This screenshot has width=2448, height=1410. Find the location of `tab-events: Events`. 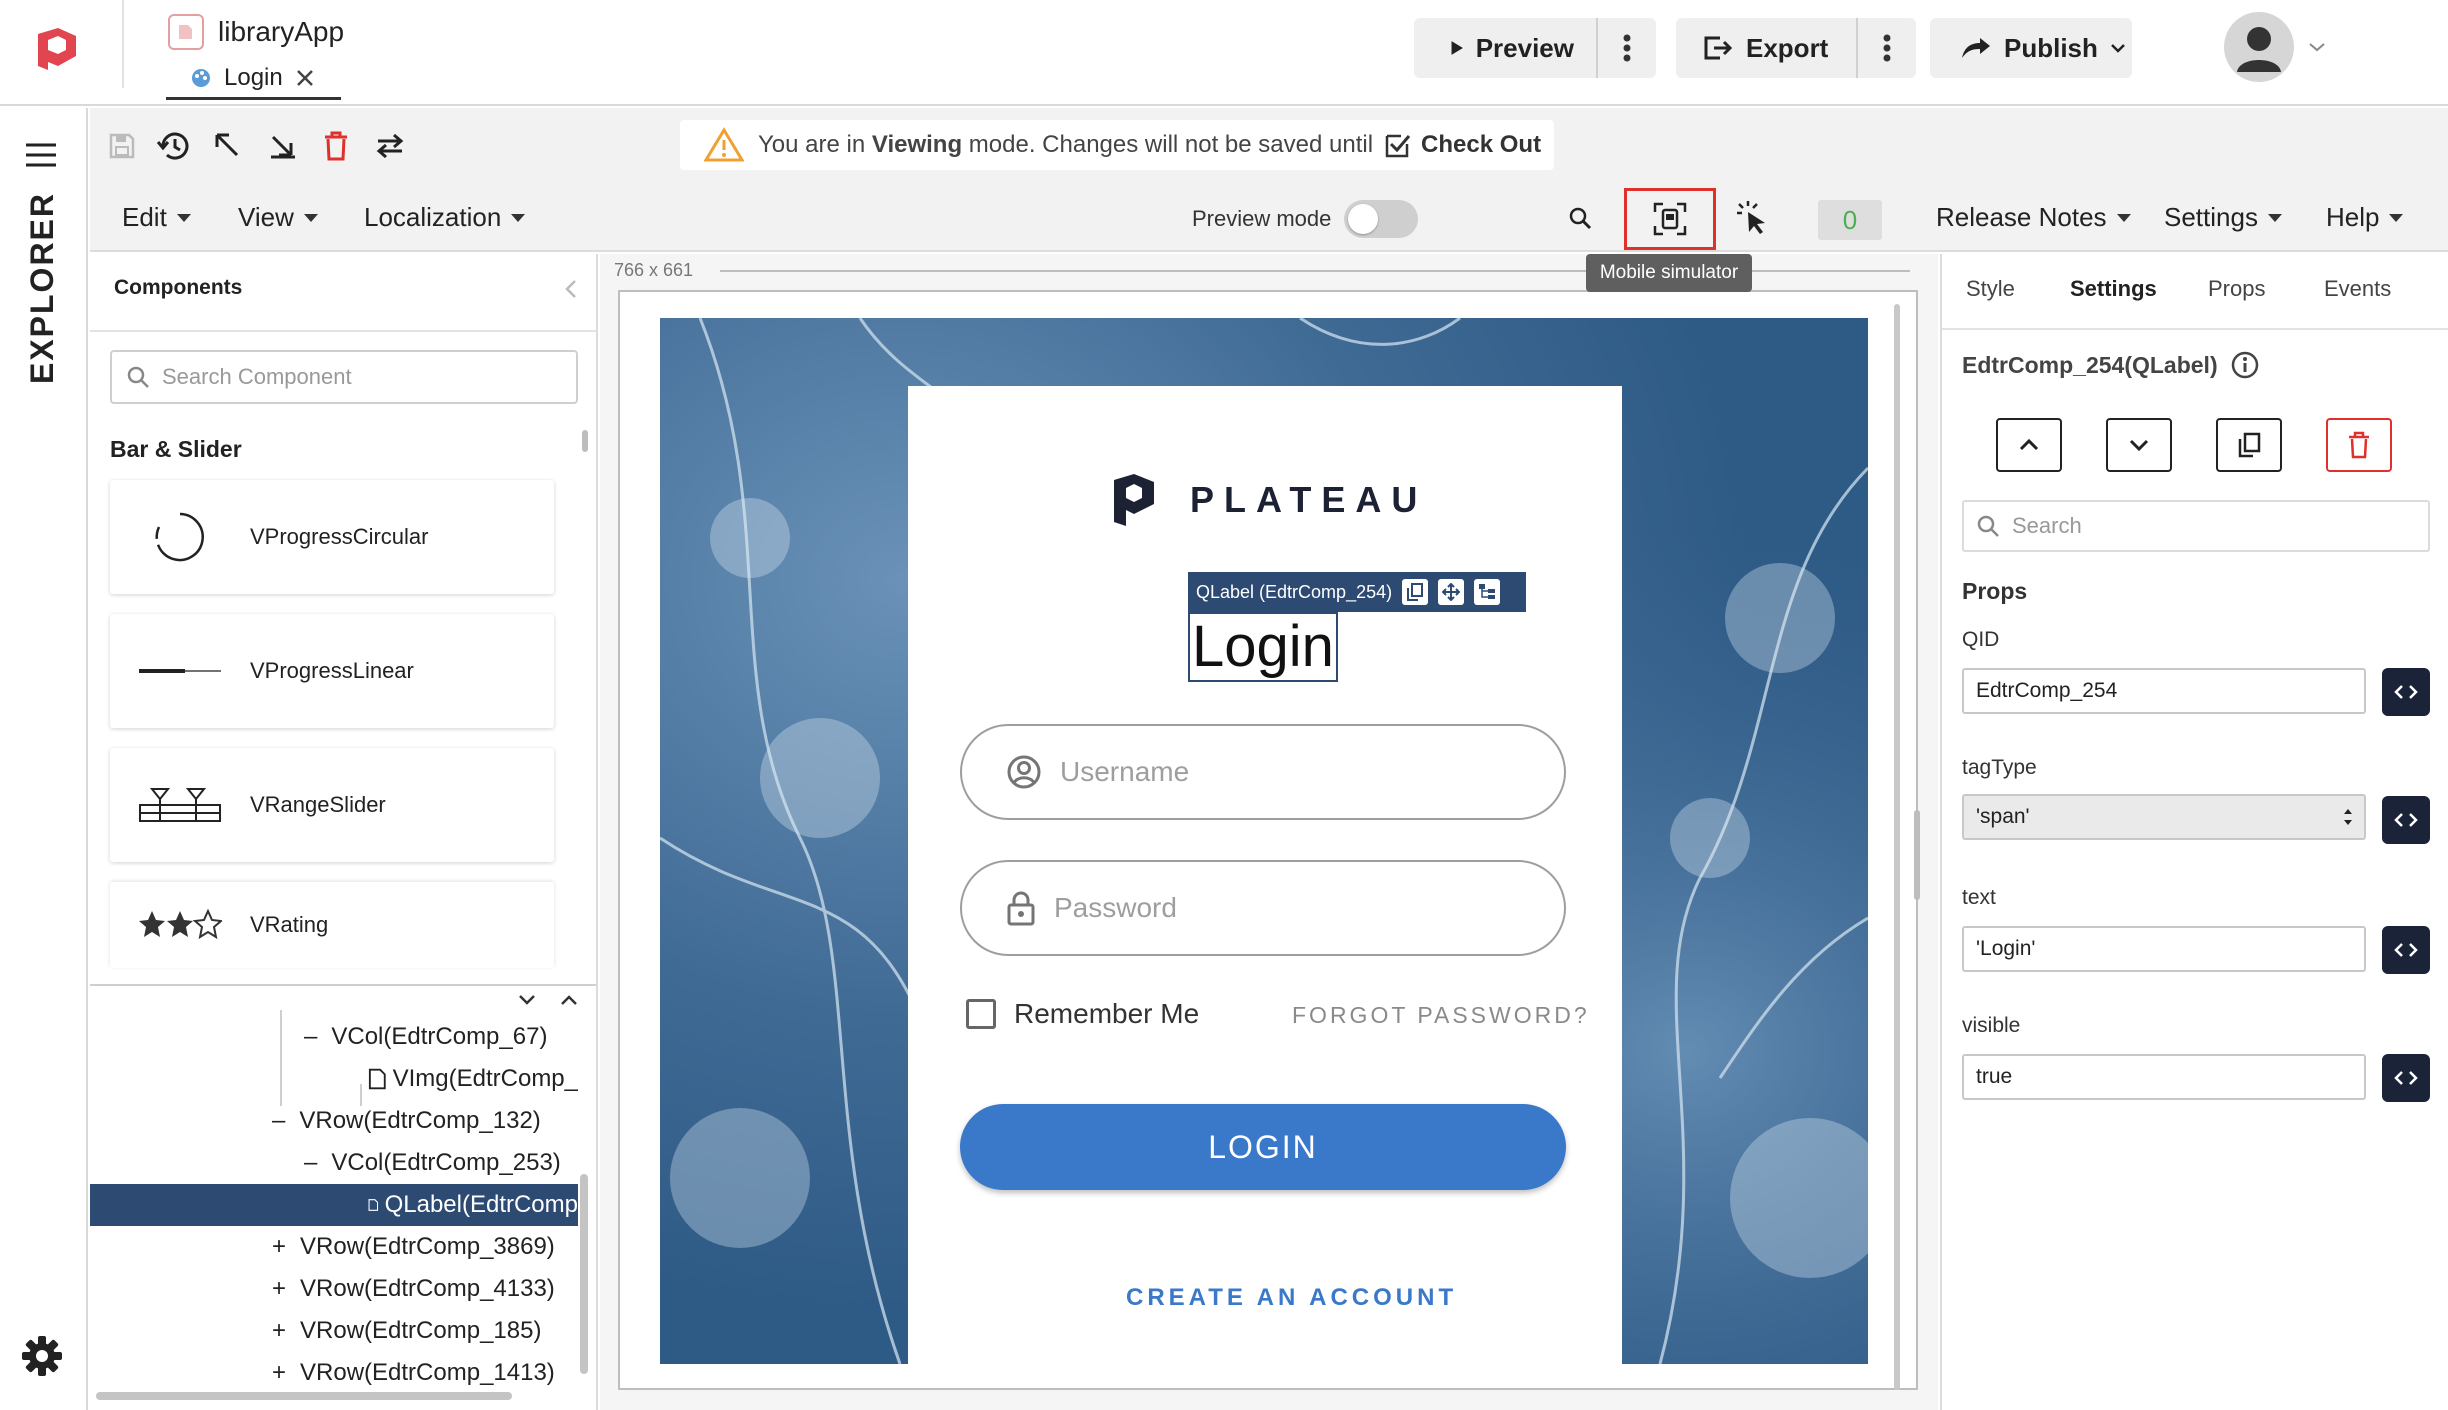

tab-events: Events is located at coordinates (2357, 289).